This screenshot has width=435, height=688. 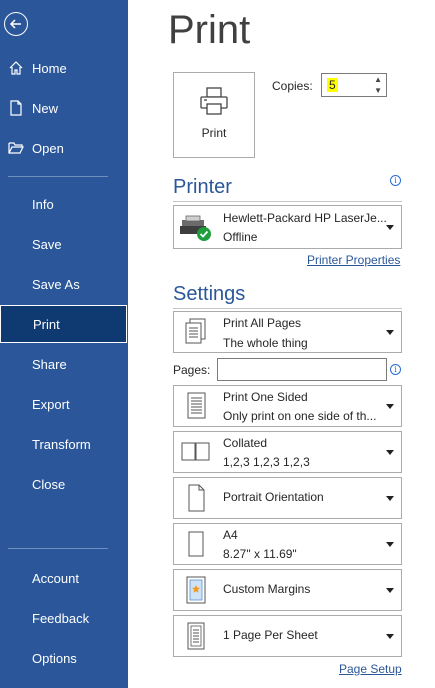 What do you see at coordinates (270, 635) in the screenshot?
I see `pages-per-sheet-line1: 1 Page Per Sheet` at bounding box center [270, 635].